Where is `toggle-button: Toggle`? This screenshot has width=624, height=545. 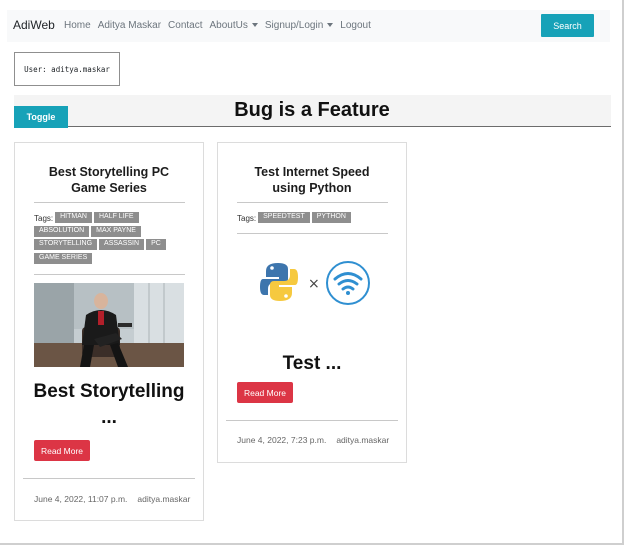
toggle-button: Toggle is located at coordinates (41, 117).